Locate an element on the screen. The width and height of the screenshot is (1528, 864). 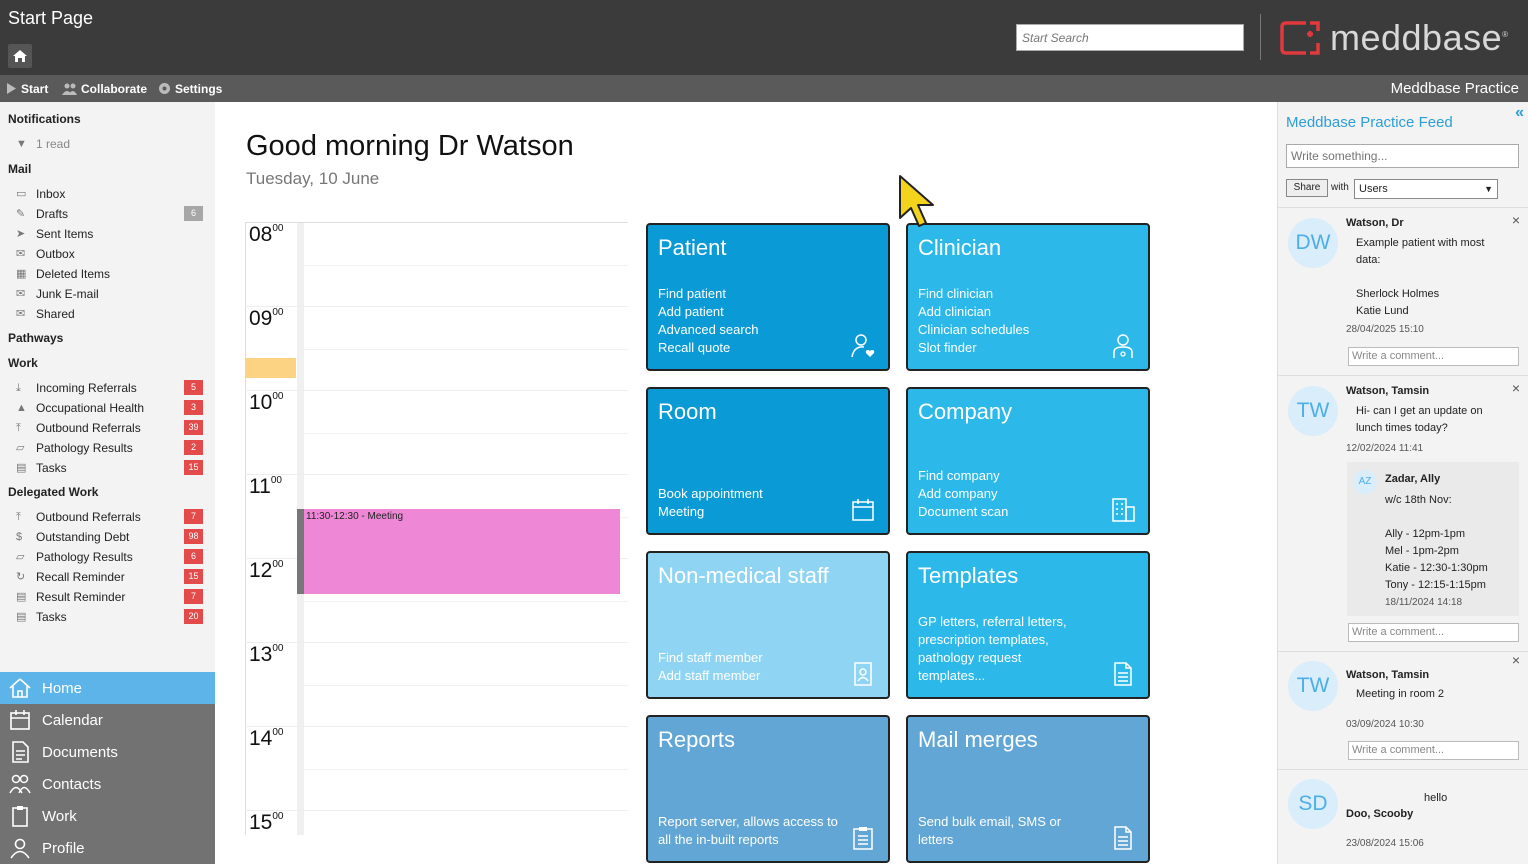
sidebar-item-deleted: ▦ Deleted Items is located at coordinates (111, 274).